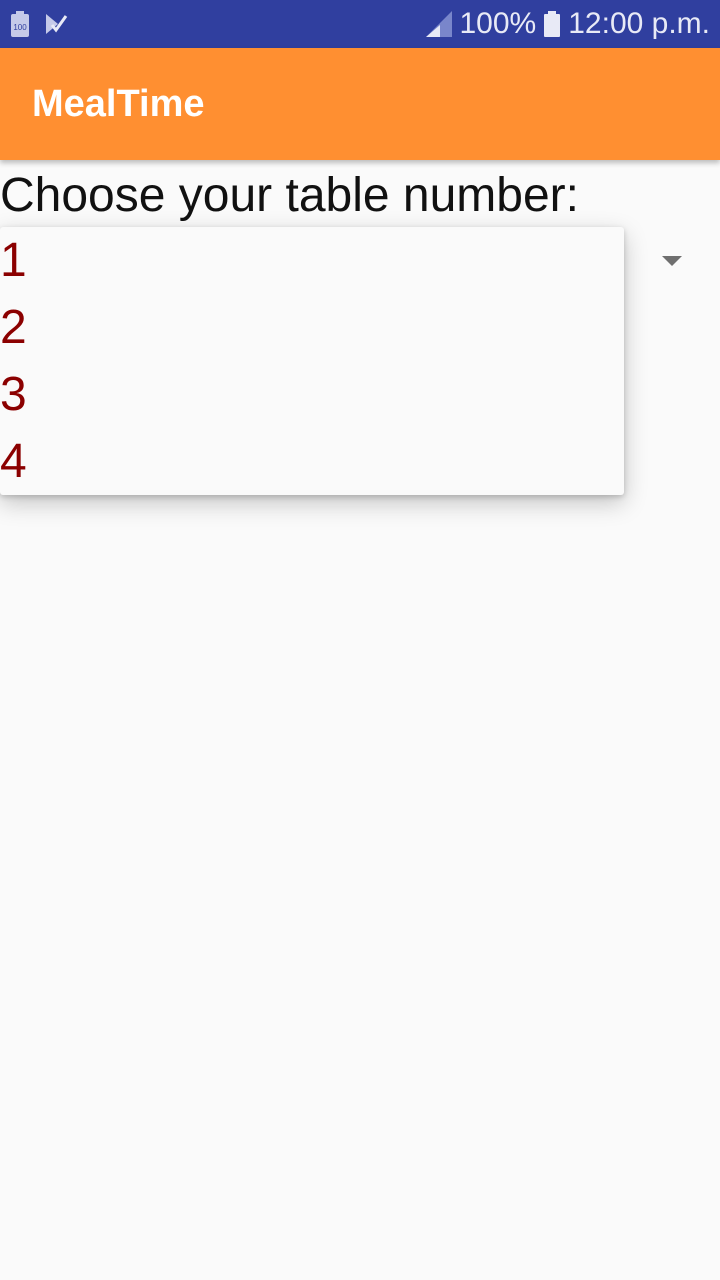 The height and width of the screenshot is (1280, 720). What do you see at coordinates (360, 104) in the screenshot?
I see `app-bar: MealTime` at bounding box center [360, 104].